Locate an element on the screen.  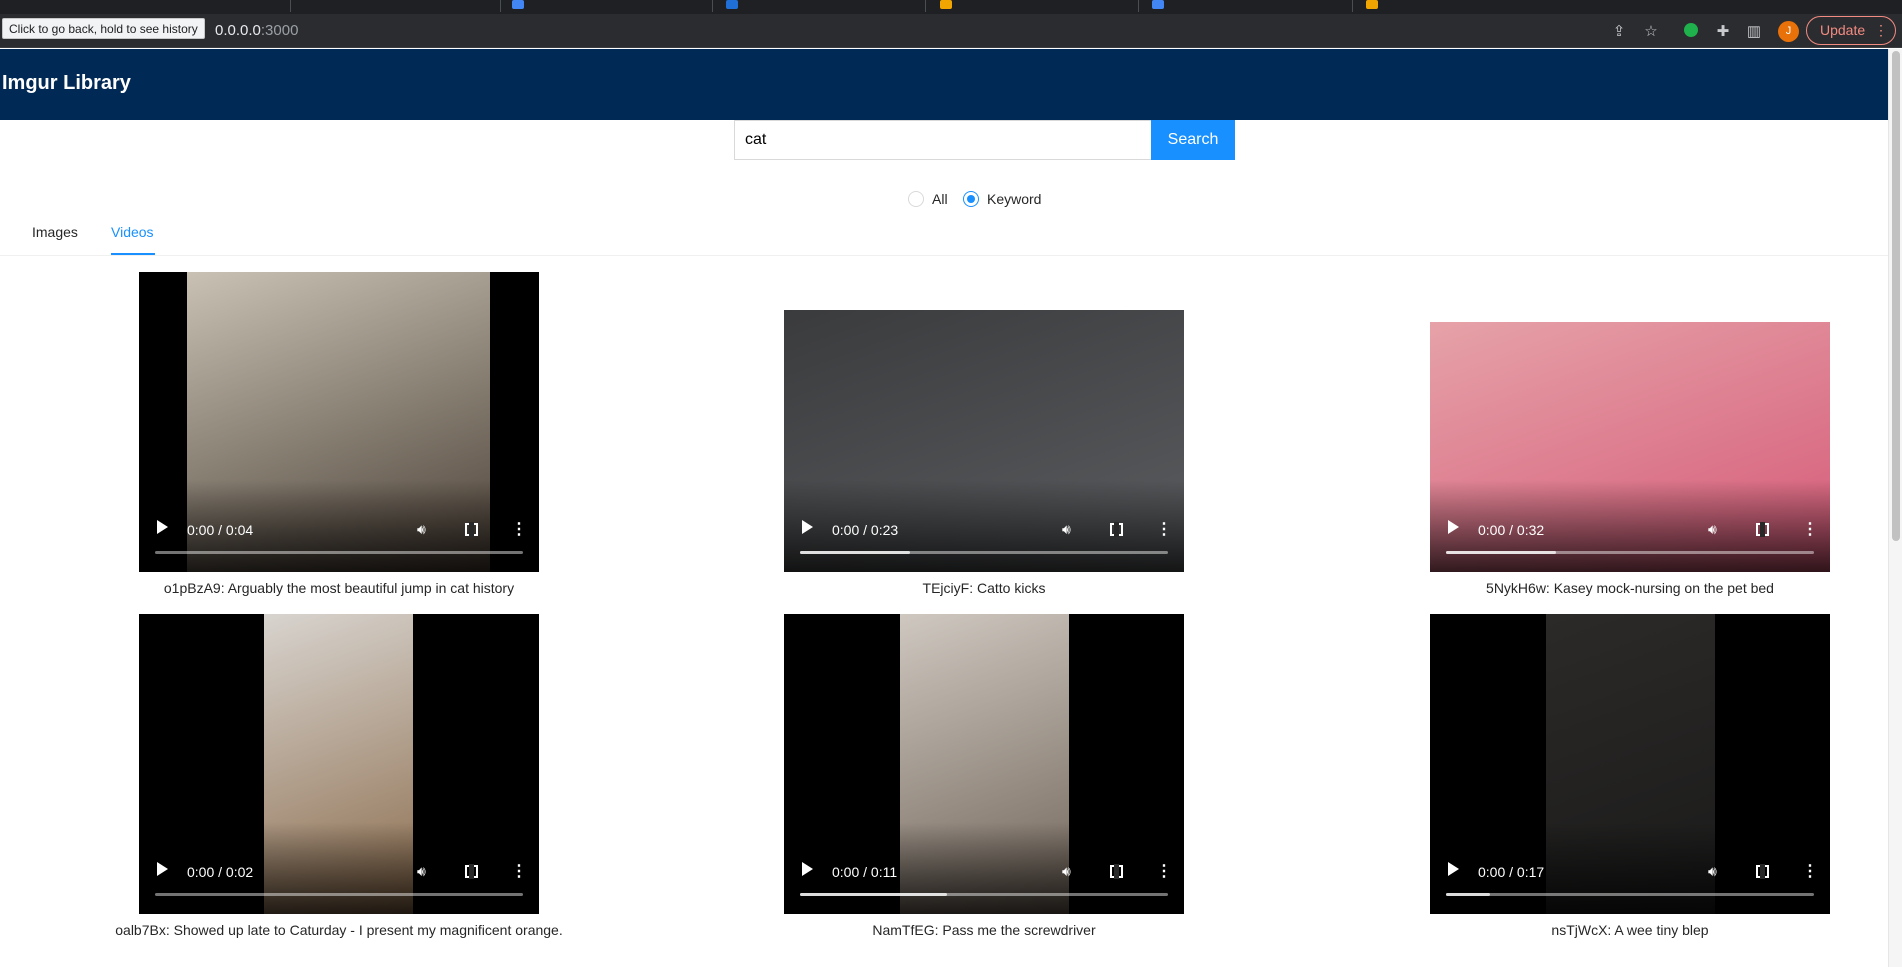
video-time: 0:00 / 0:17 is located at coordinates (1511, 872).